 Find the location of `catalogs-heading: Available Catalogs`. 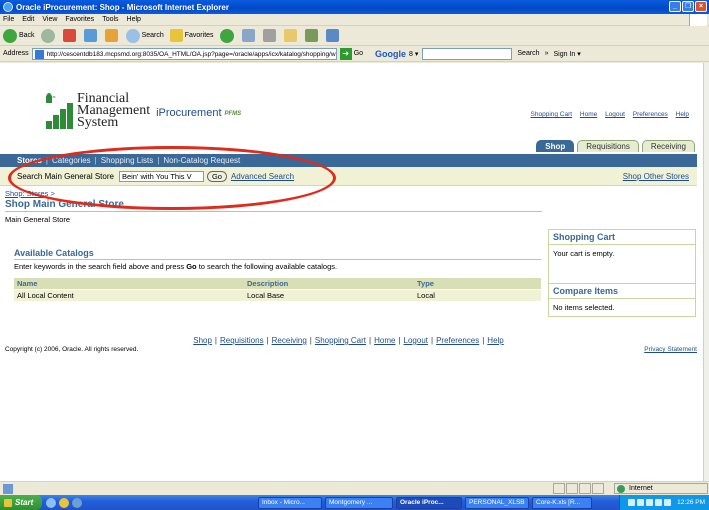

catalogs-heading: Available Catalogs is located at coordinates (54, 253).